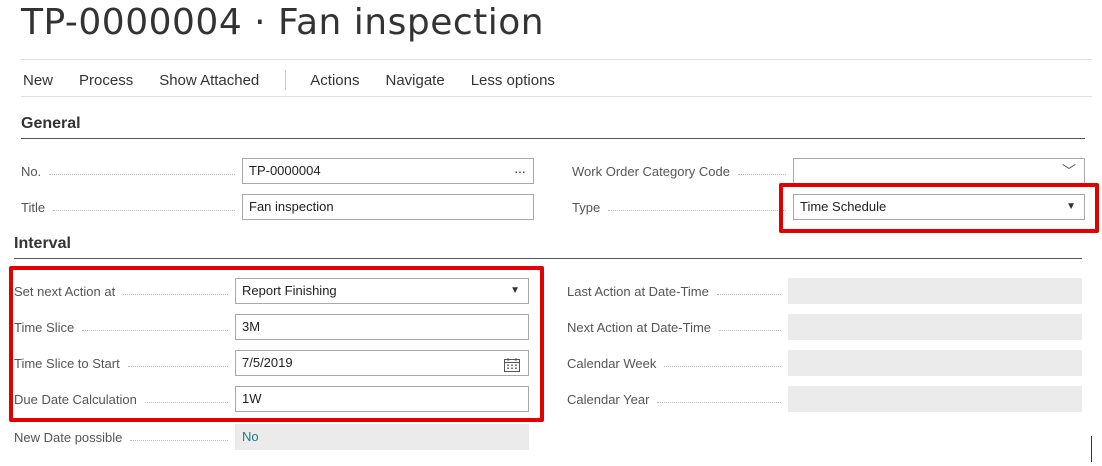 The image size is (1102, 466). Describe the element at coordinates (1069, 171) in the screenshot. I see `chevron-down-icon: ﹀` at that location.